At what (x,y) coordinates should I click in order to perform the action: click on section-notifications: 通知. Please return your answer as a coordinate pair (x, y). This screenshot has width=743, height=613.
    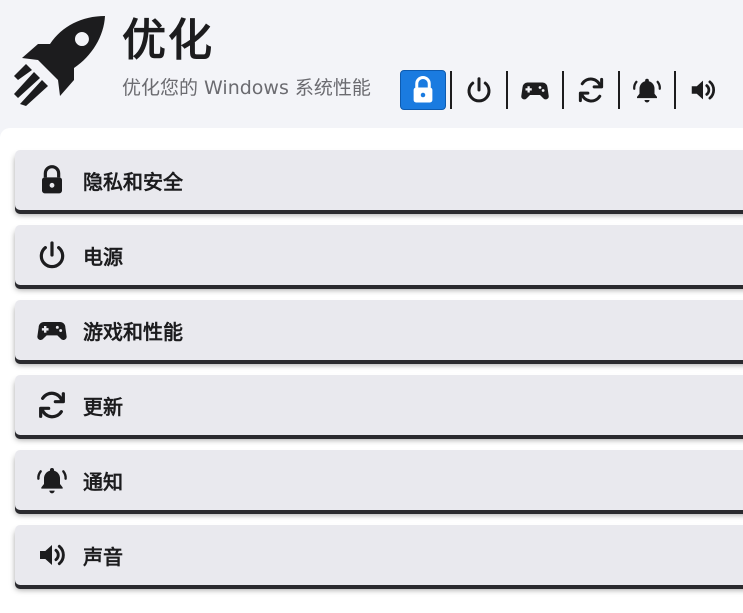
    Looking at the image, I should click on (379, 480).